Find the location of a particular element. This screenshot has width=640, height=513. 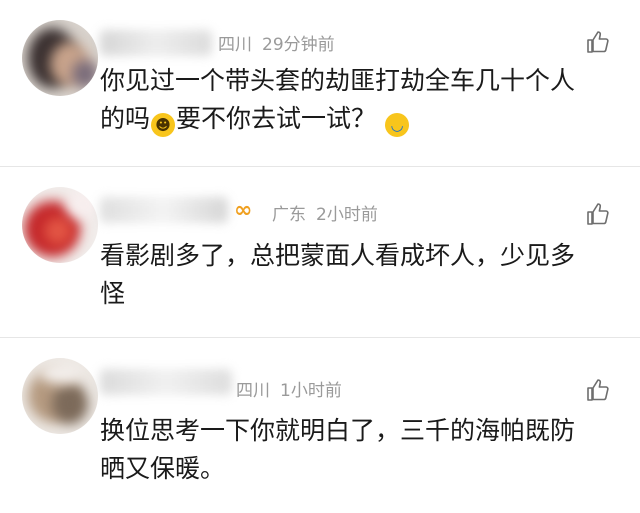

comment-text-segment: 要不你去试一试？ is located at coordinates (276, 118).